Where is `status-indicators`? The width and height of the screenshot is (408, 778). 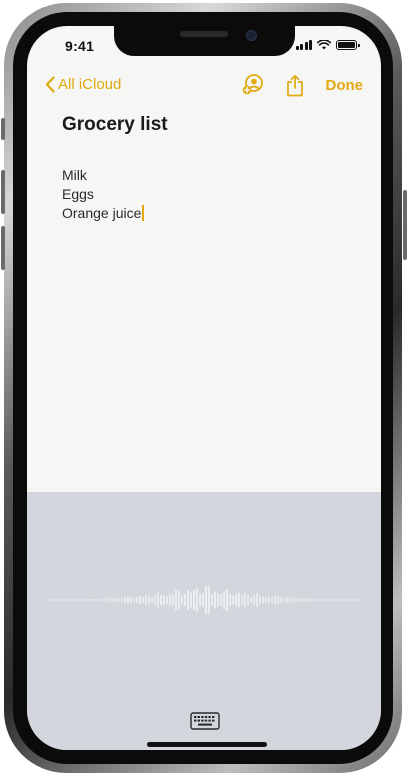
status-indicators is located at coordinates (327, 45).